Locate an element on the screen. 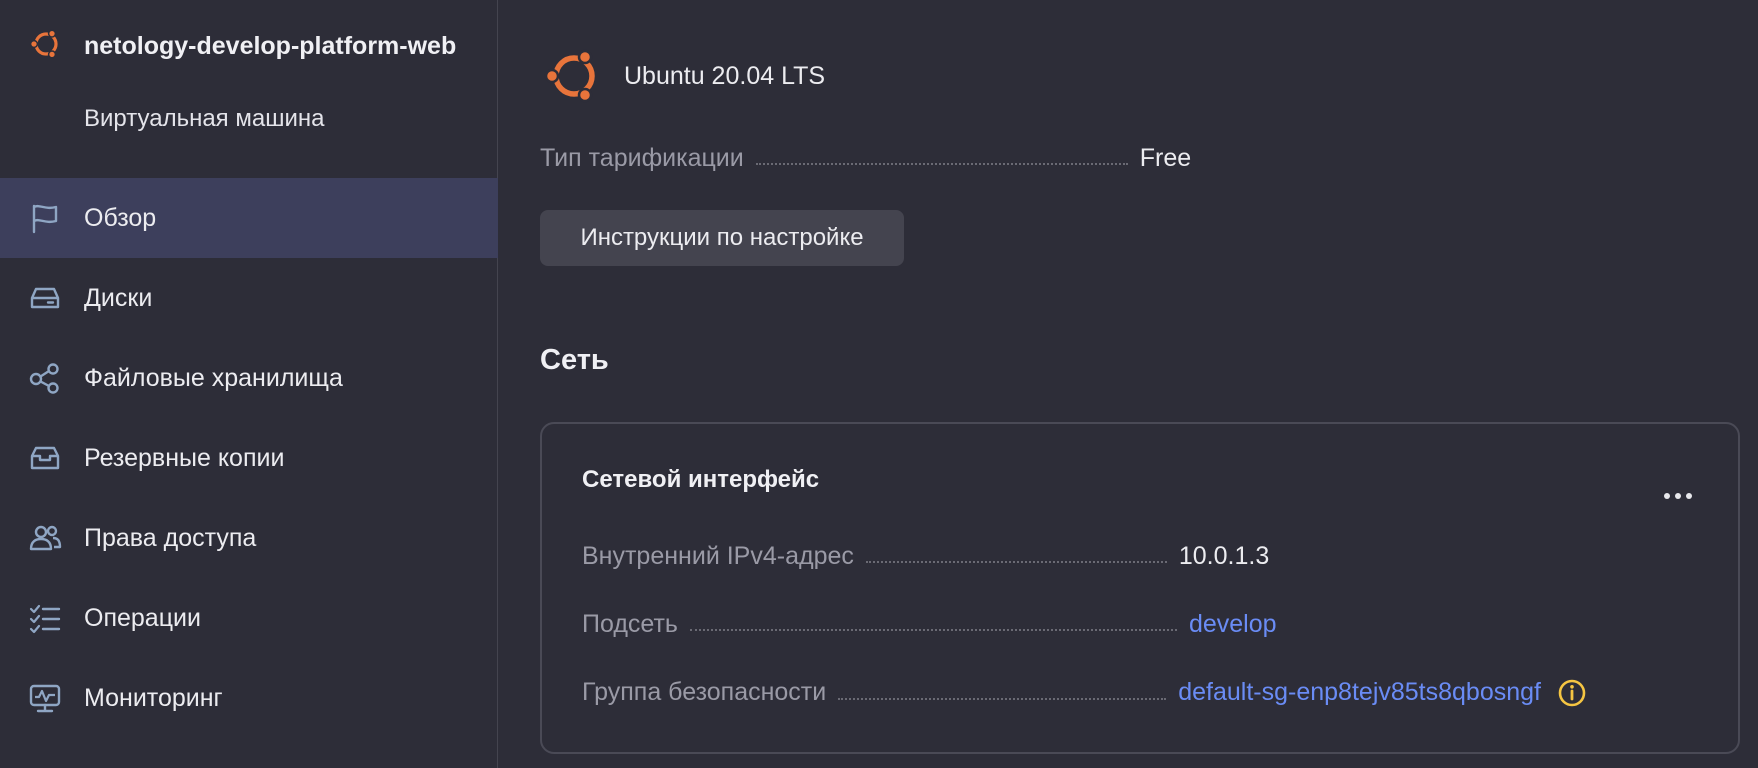 The width and height of the screenshot is (1758, 768). security-group-link: default-sg-enp8tejv85ts8qbosngf is located at coordinates (1359, 692).